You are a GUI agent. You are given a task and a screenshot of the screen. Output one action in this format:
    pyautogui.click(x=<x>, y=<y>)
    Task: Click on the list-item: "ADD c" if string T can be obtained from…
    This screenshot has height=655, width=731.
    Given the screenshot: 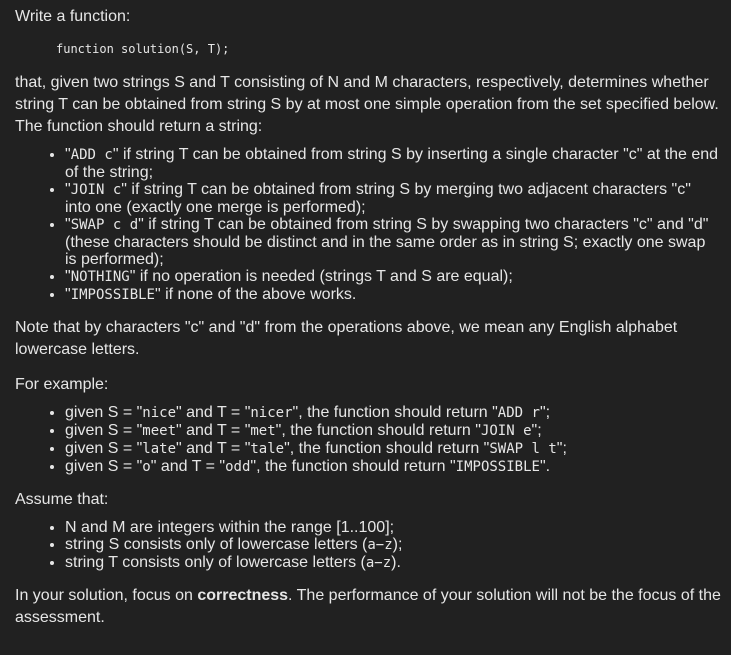 What is the action you would take?
    pyautogui.click(x=393, y=163)
    